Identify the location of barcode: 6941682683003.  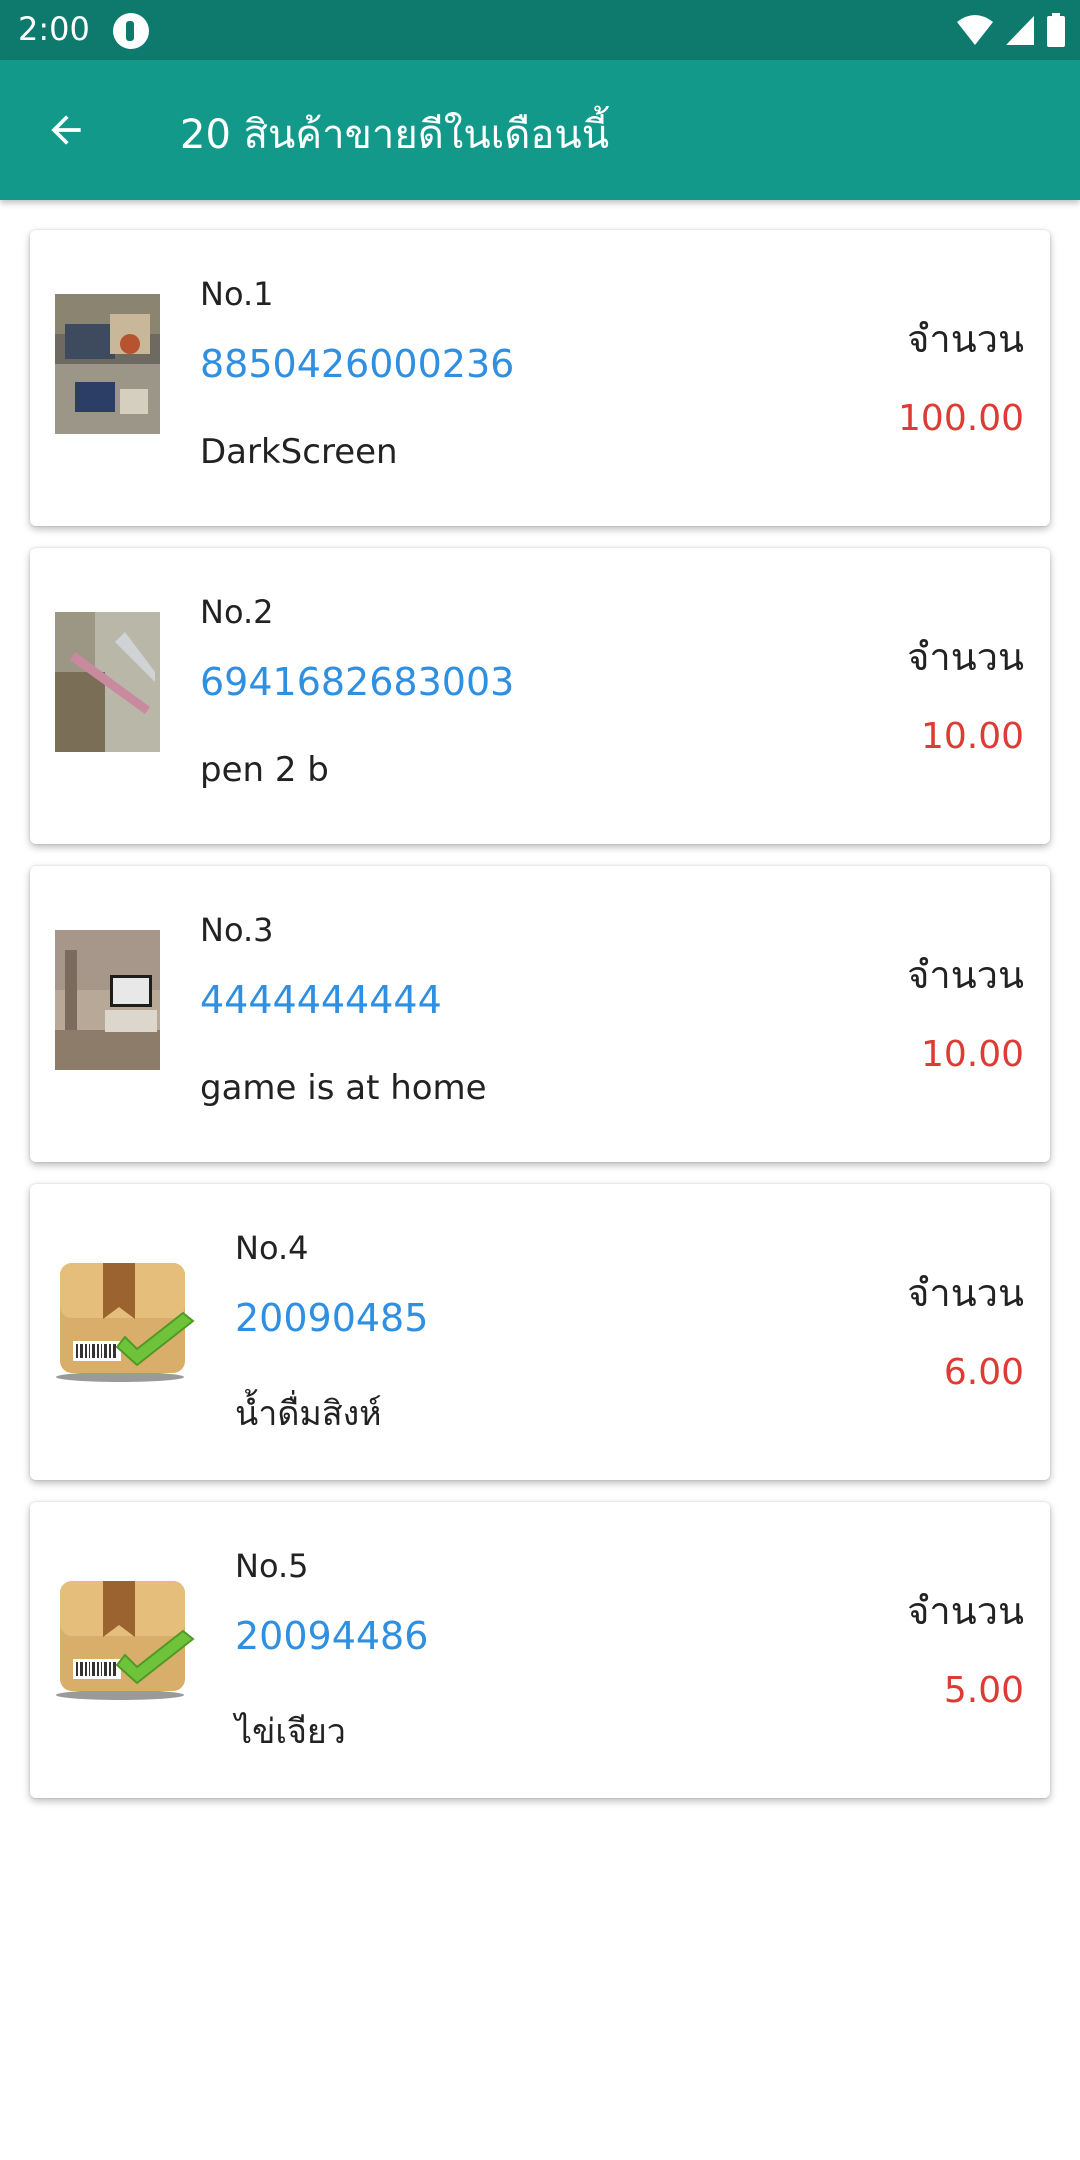
(357, 682).